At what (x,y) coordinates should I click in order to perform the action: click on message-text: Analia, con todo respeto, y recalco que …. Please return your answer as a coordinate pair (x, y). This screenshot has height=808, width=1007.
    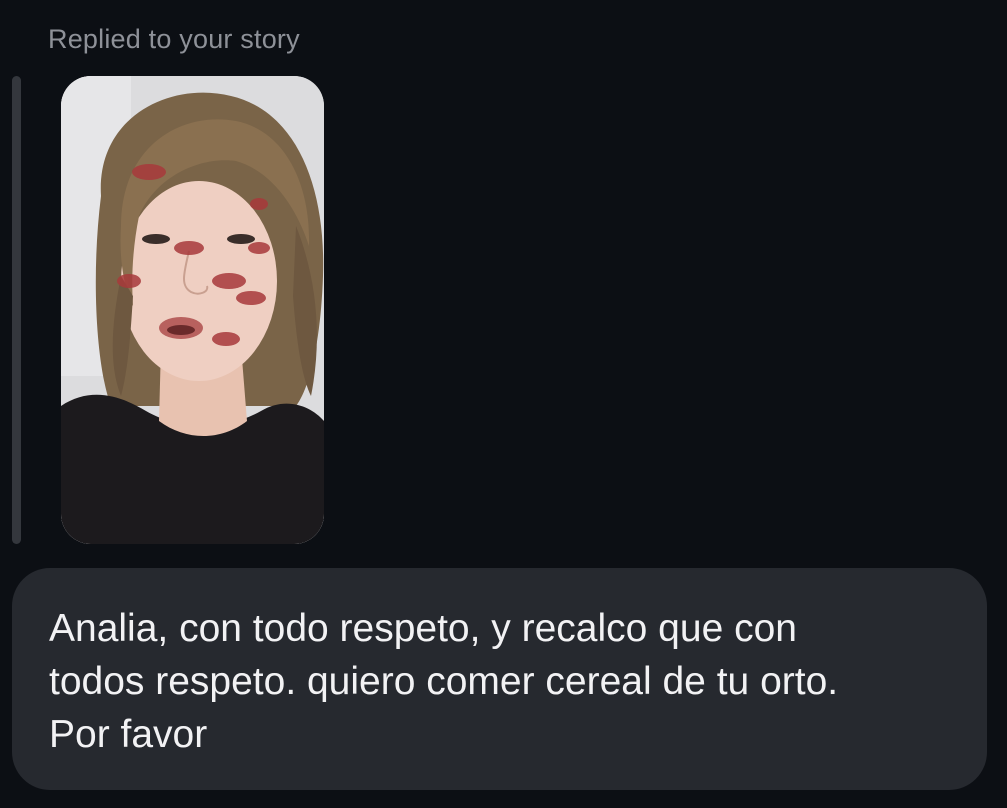
    Looking at the image, I should click on (444, 681).